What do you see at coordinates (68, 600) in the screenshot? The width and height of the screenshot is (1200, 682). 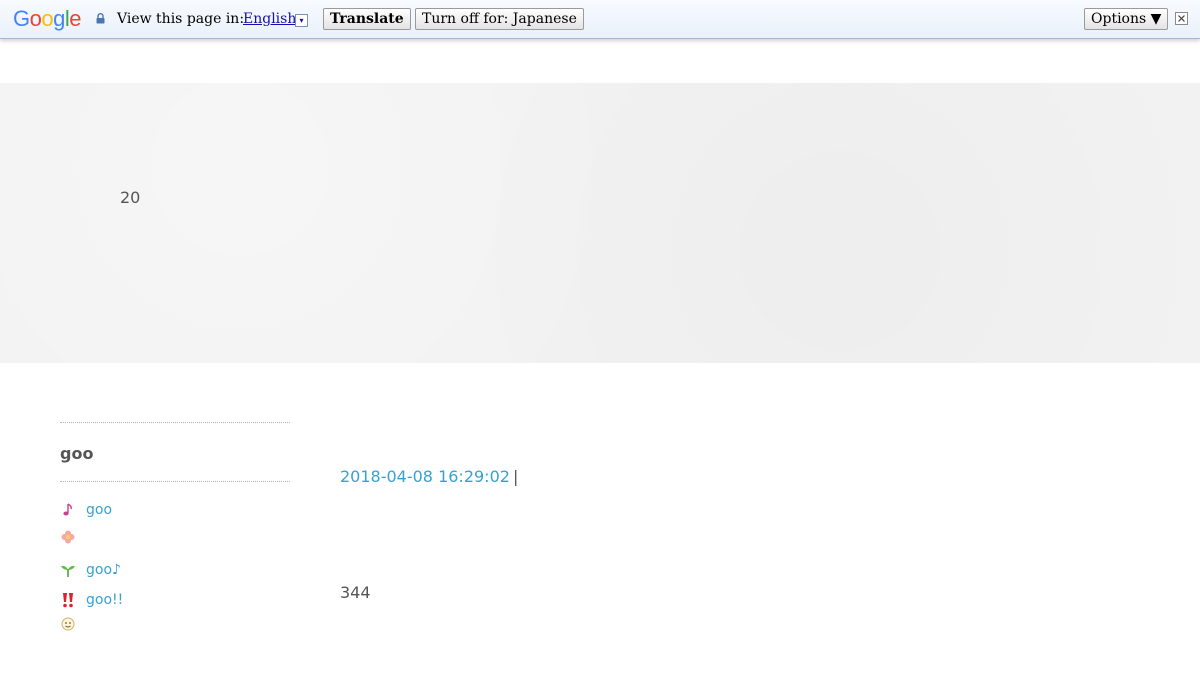 I see `double-exclamation-icon` at bounding box center [68, 600].